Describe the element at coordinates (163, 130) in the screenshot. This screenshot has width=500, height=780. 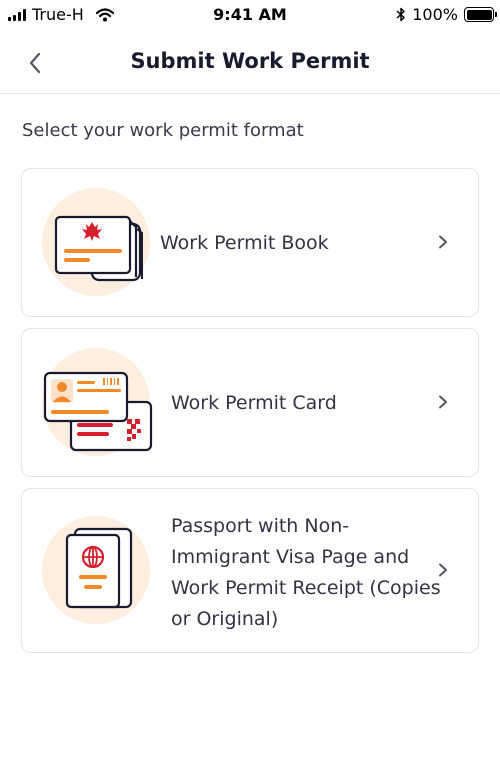
I see `section-label: Select your work permit format` at that location.